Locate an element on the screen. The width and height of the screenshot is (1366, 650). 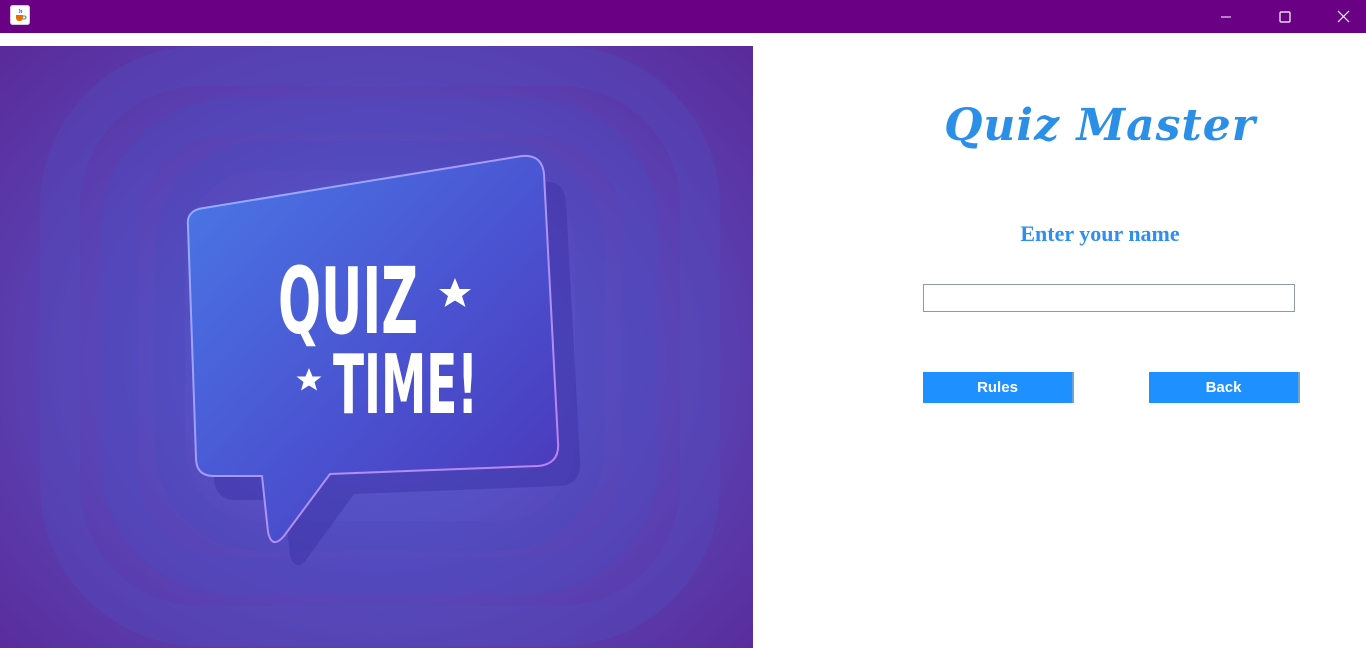
minimize-icon is located at coordinates (1226, 16).